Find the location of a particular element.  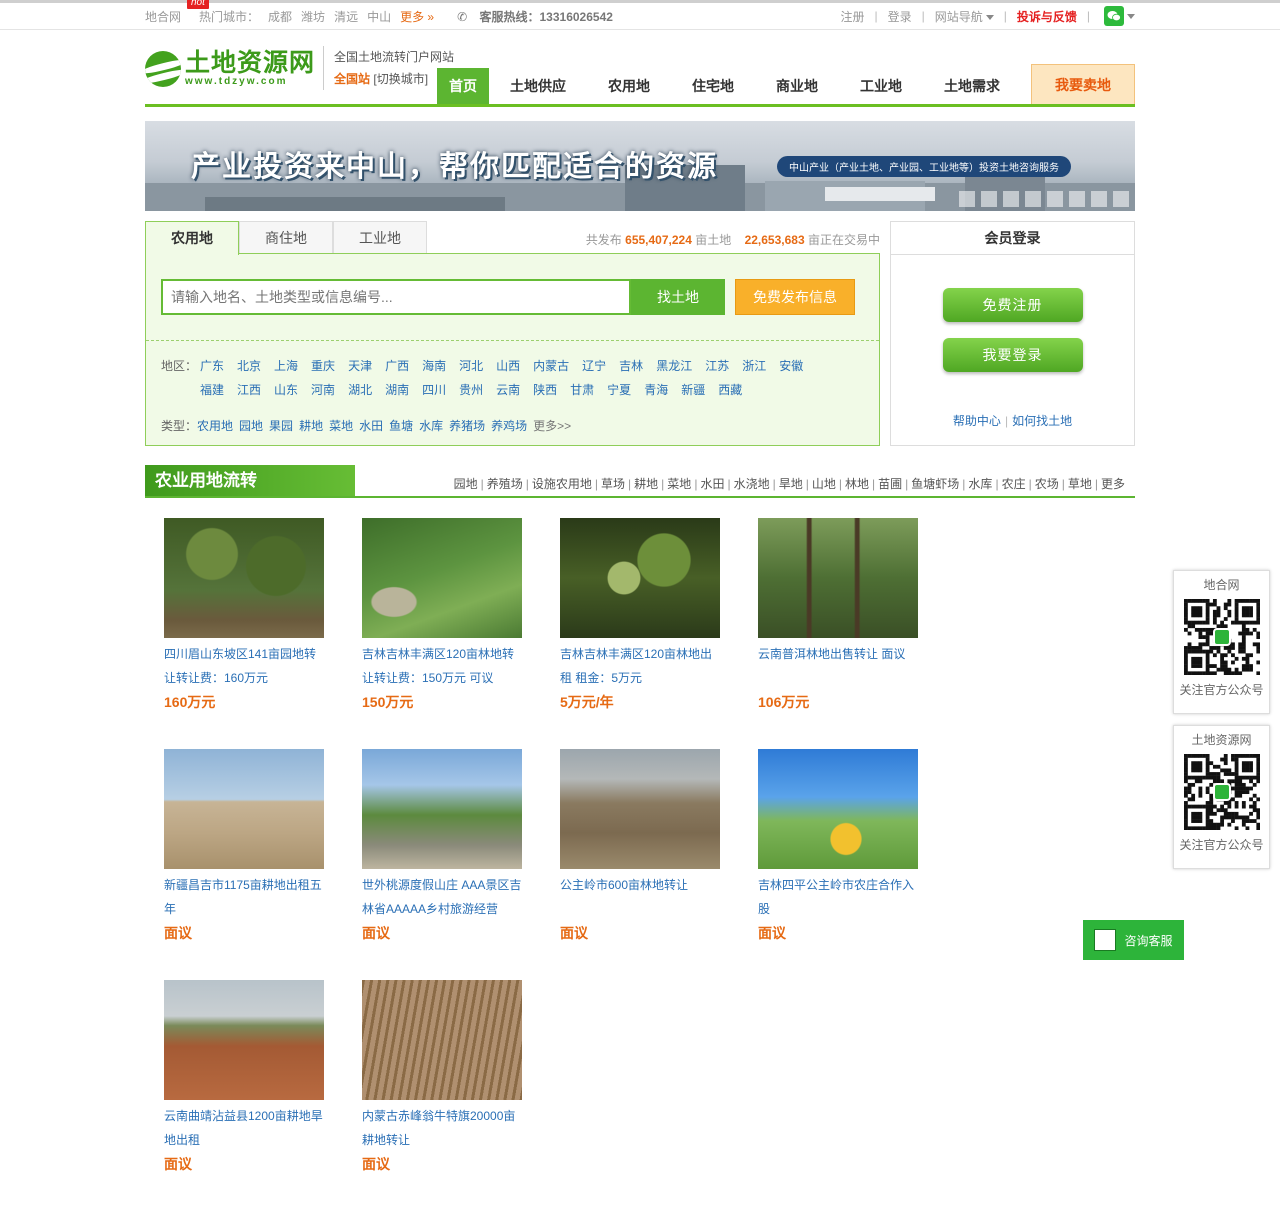

category-link: 菜地 is located at coordinates (679, 484).